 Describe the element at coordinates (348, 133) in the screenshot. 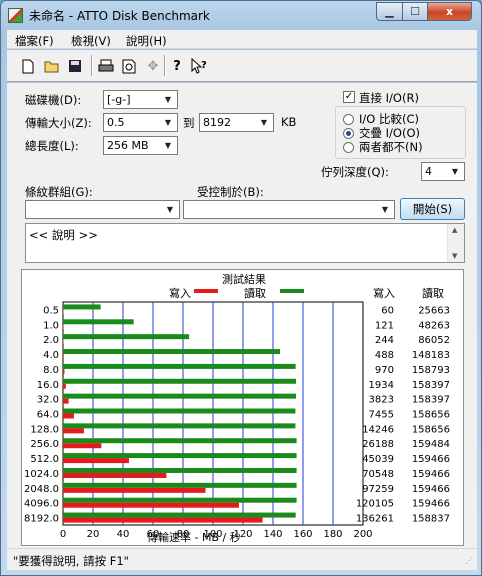

I see `overlap-io-radio` at that location.